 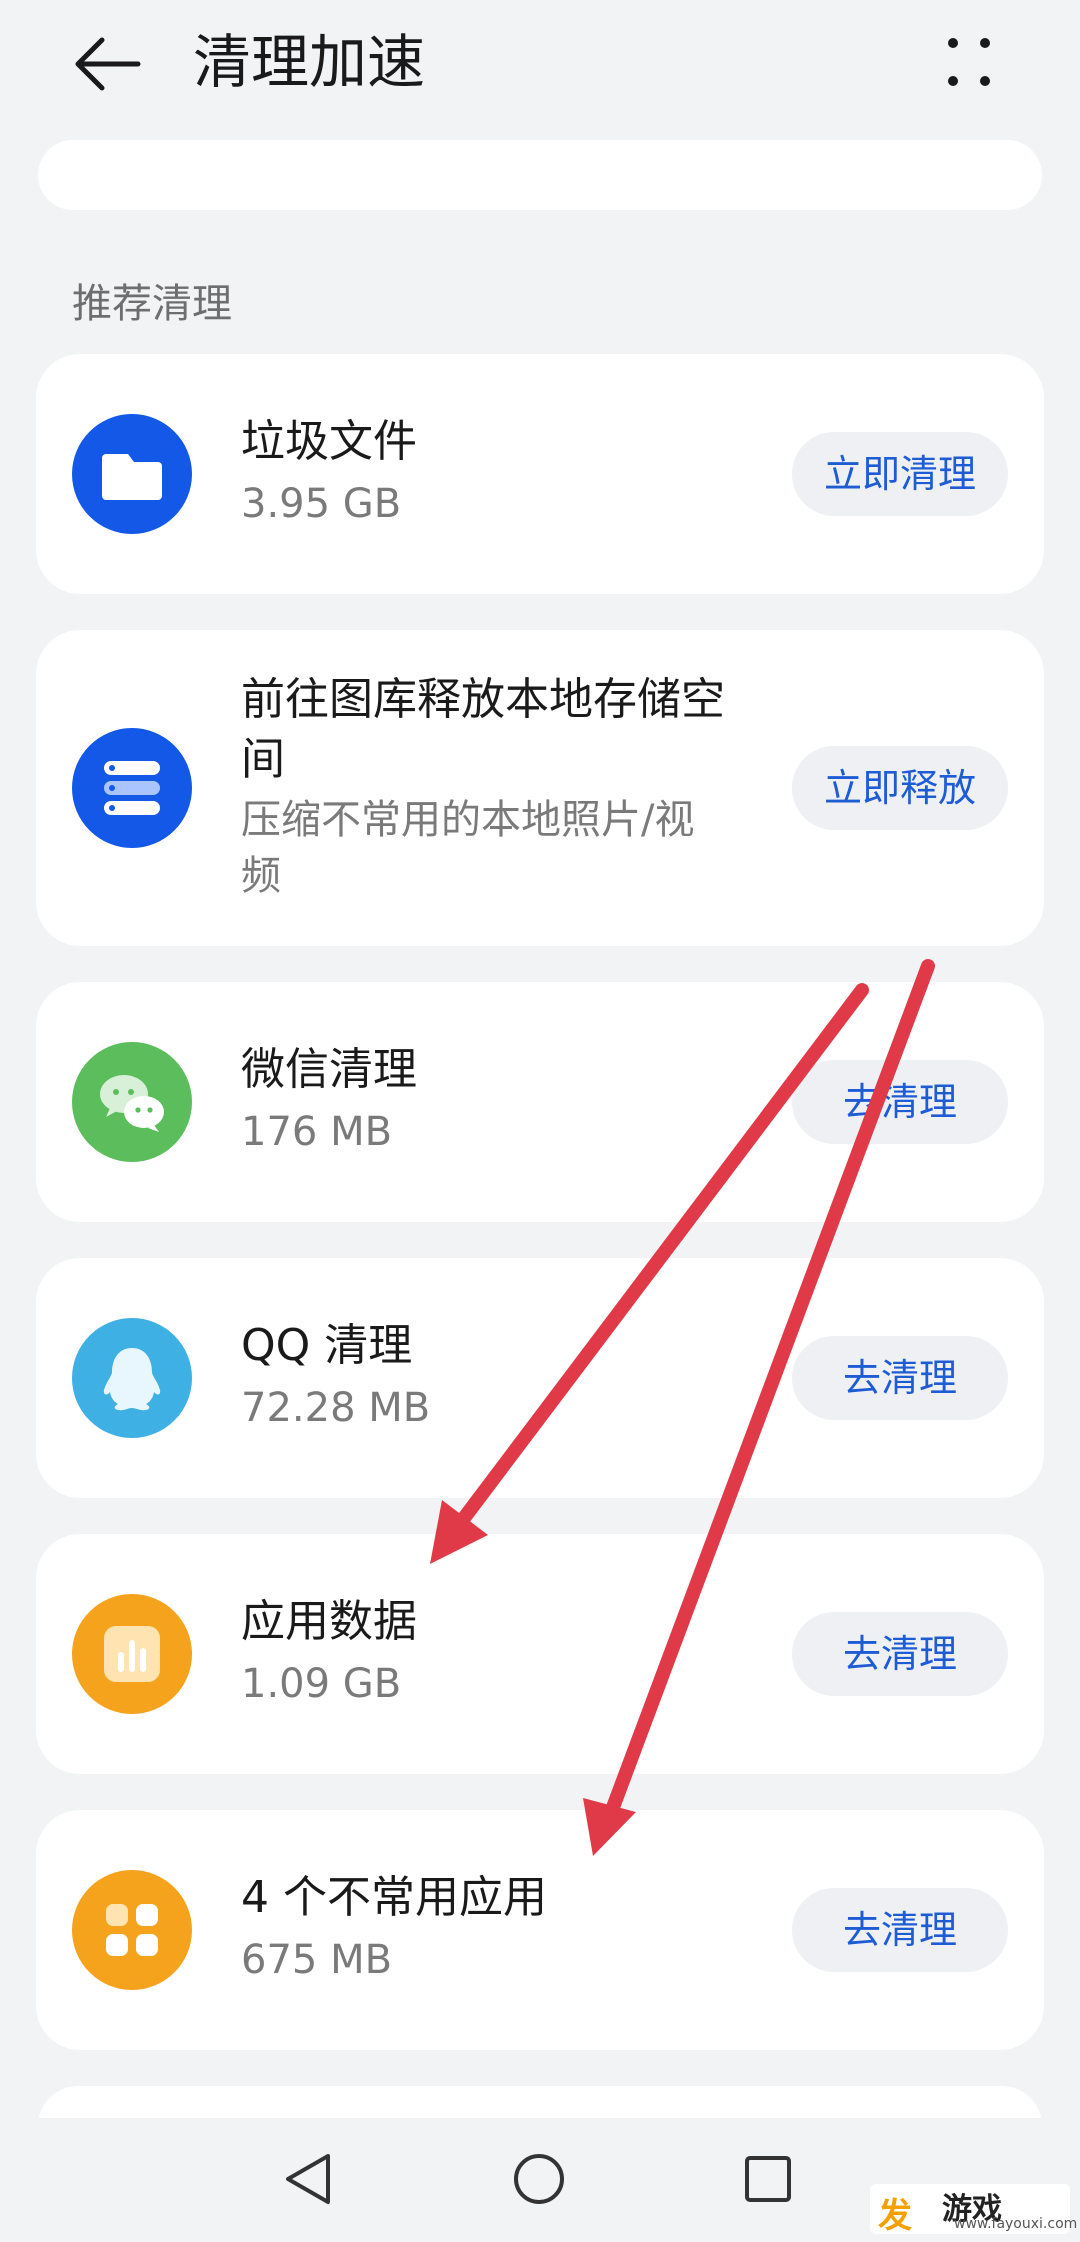 I want to click on top-app-bar: 清理加速, so click(x=540, y=65).